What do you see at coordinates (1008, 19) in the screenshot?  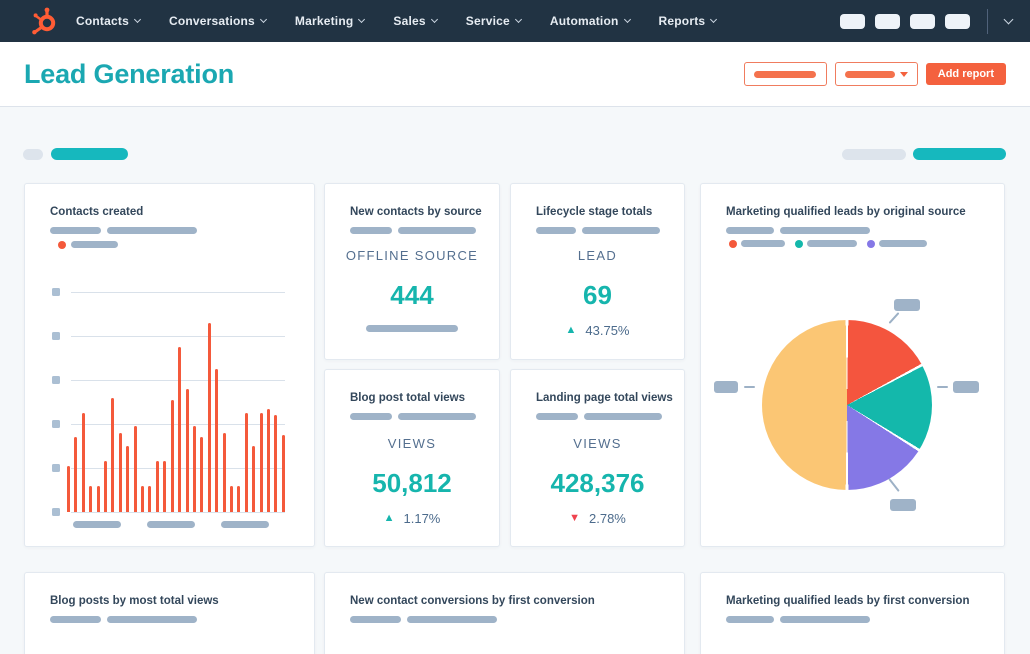 I see `account-chevron-down-icon` at bounding box center [1008, 19].